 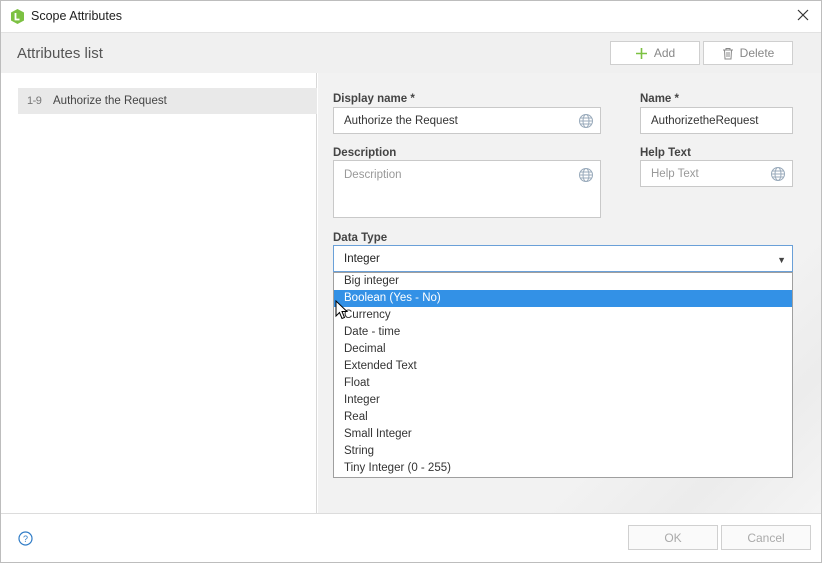 I want to click on cancel-button: Cancel, so click(x=766, y=537).